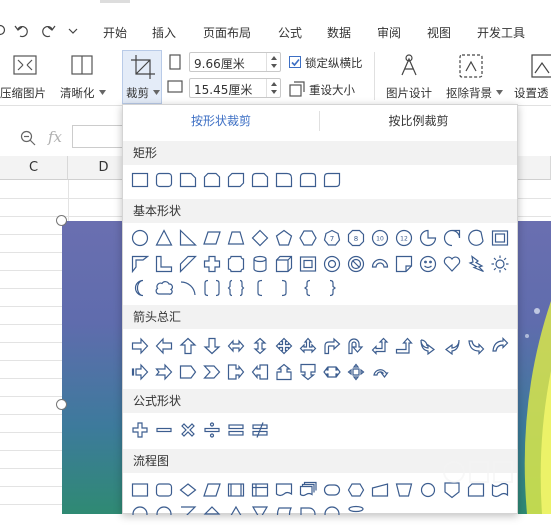  What do you see at coordinates (499, 92) in the screenshot?
I see `remove-background-dropdown-icon` at bounding box center [499, 92].